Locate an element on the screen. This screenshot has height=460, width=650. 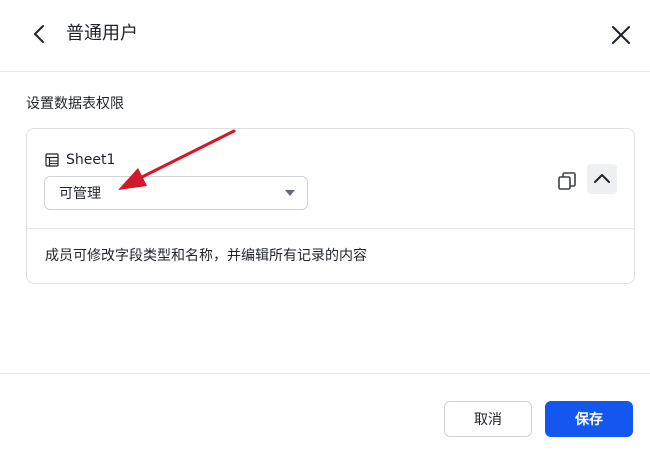
close-button is located at coordinates (621, 35).